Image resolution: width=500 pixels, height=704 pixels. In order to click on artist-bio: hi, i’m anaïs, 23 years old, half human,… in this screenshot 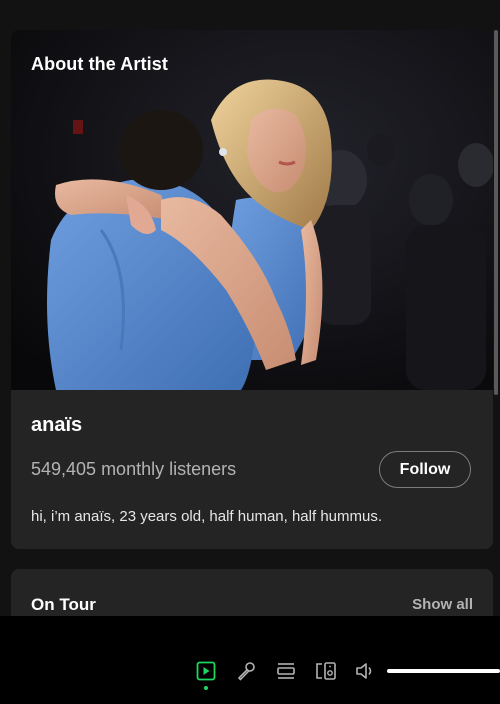, I will do `click(207, 516)`.